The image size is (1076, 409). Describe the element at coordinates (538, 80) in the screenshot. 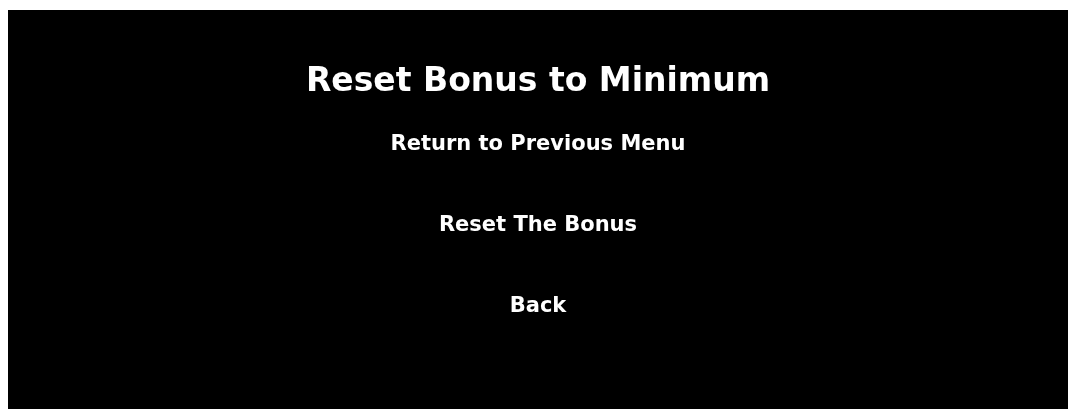

I see `screen-title: Reset Bonus to Minimum` at that location.